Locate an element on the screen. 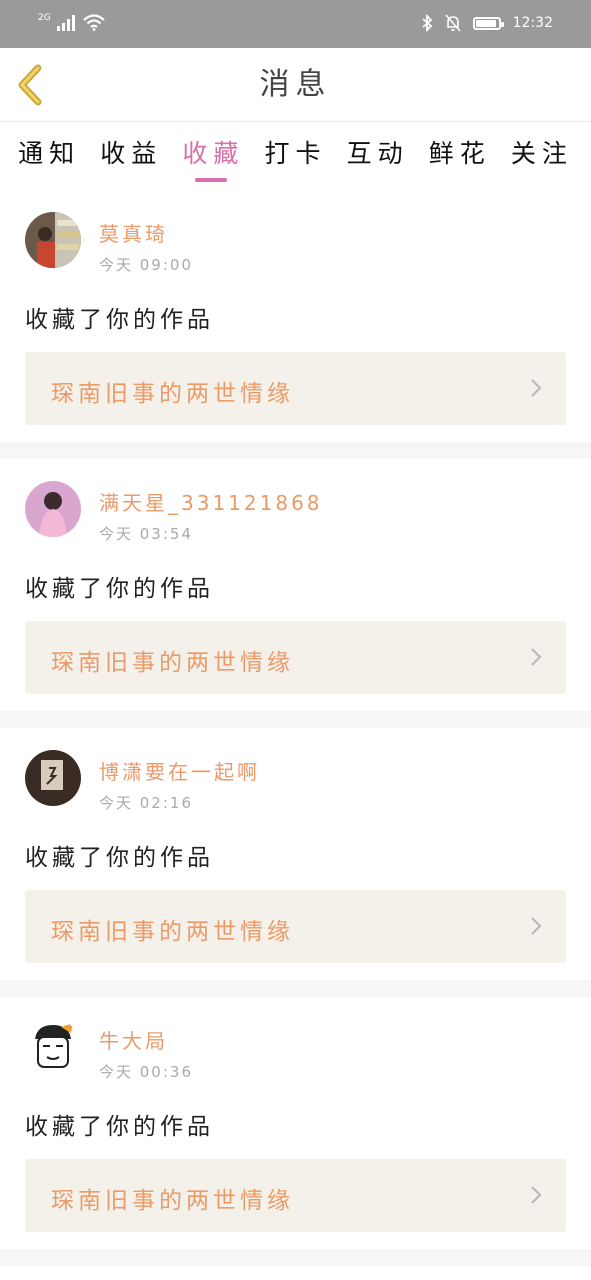 This screenshot has height=1280, width=591. tab-label: 打卡 is located at coordinates (295, 153).